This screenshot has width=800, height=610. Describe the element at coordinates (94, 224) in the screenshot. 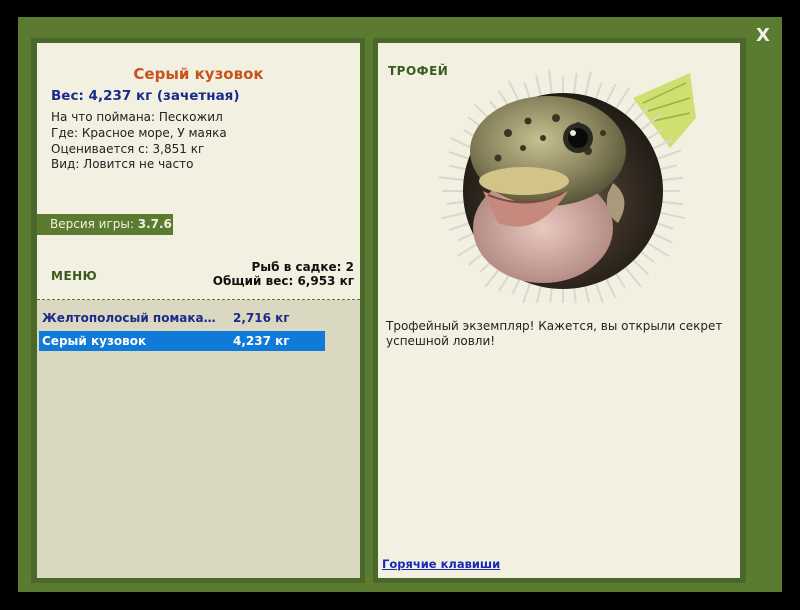

I see `version-label: Версия игры:` at that location.